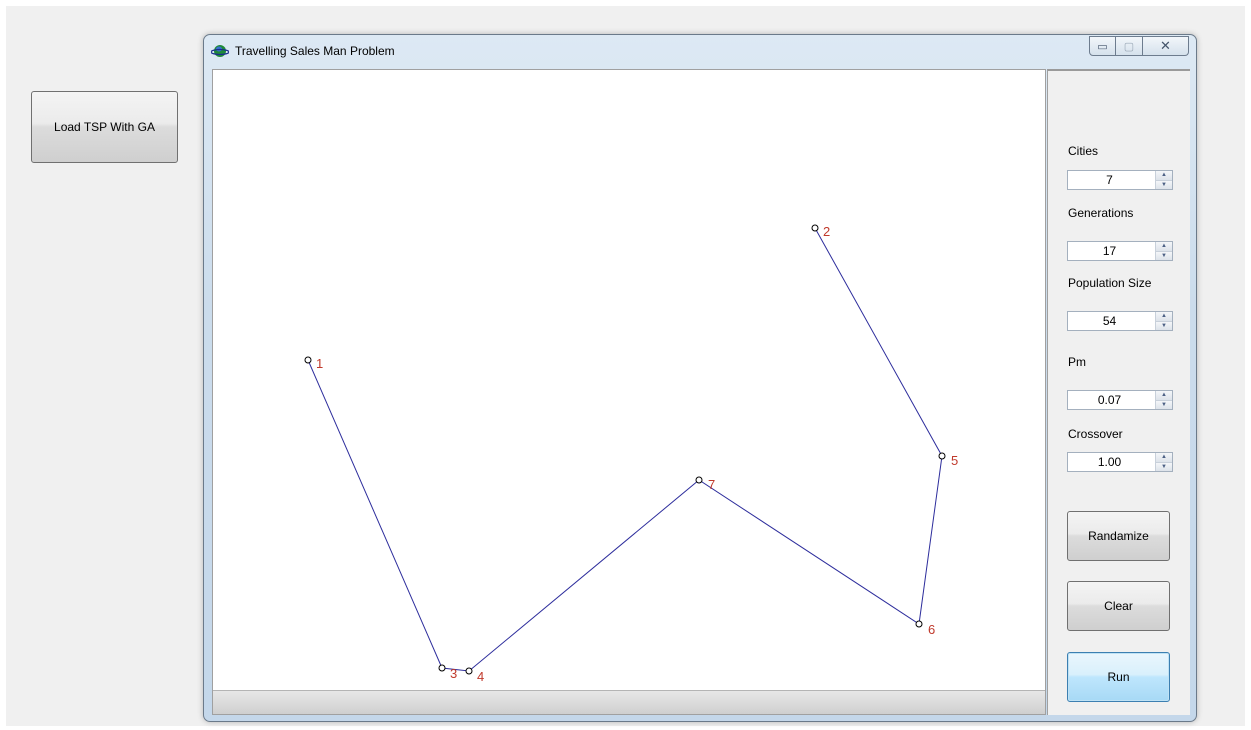 This screenshot has width=1251, height=730. I want to click on population-size-value: 54, so click(1111, 321).